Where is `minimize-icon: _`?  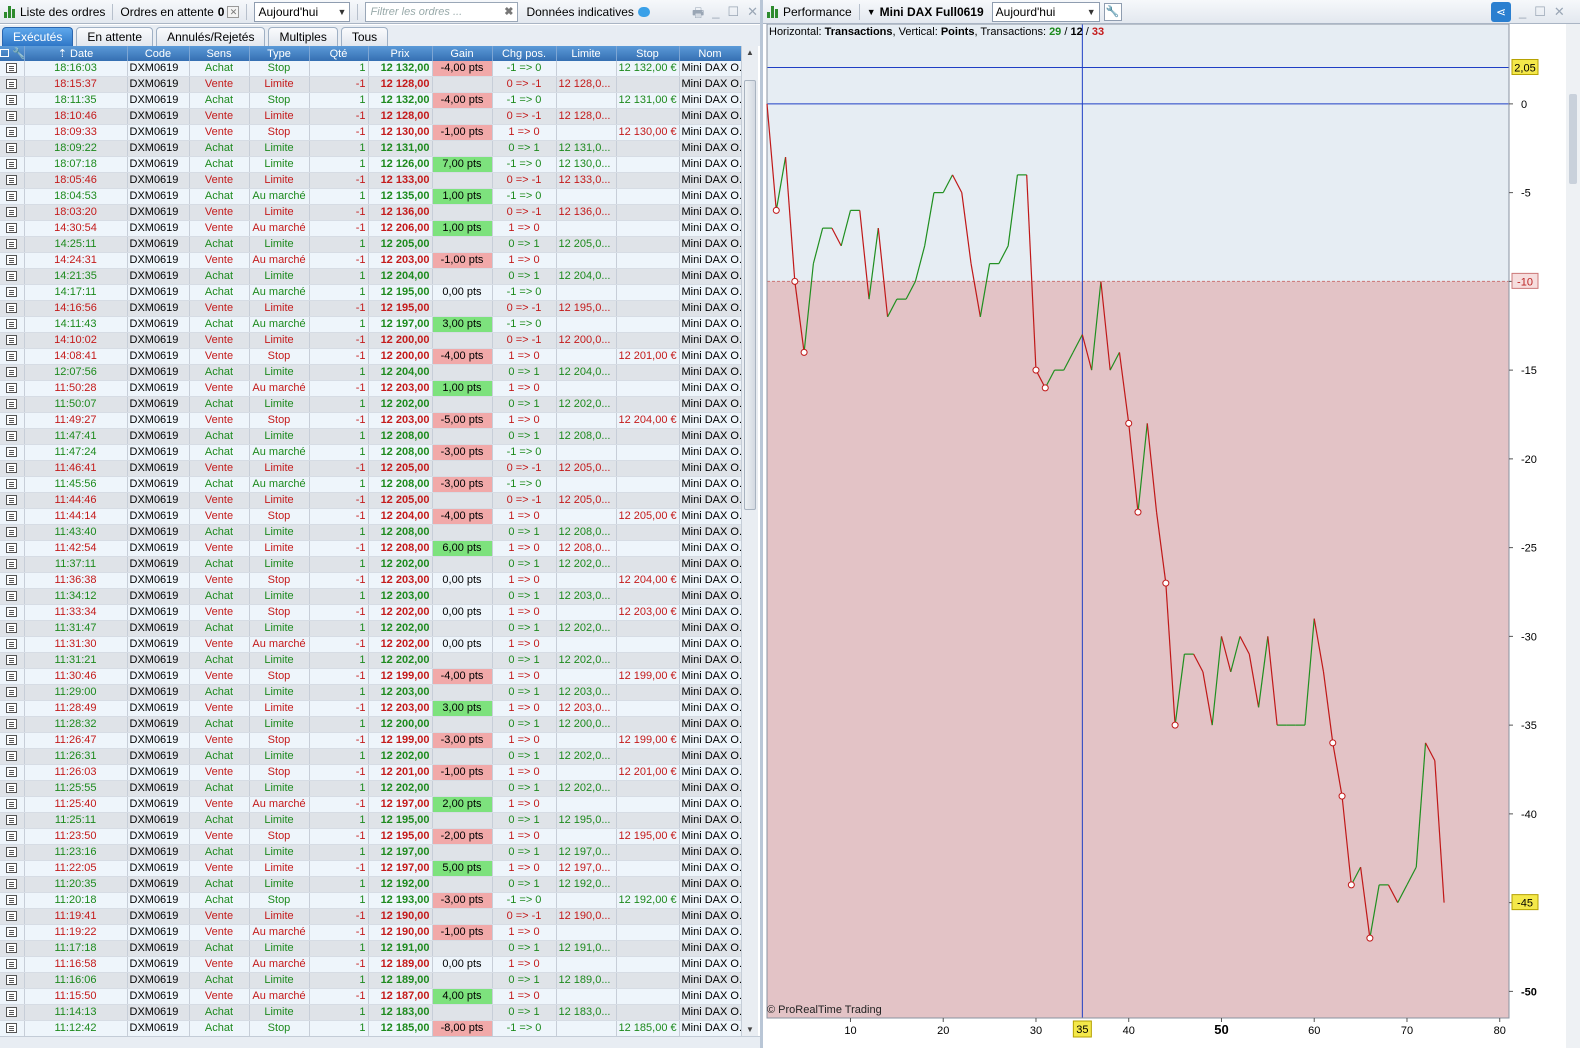
minimize-icon: _ is located at coordinates (1522, 12).